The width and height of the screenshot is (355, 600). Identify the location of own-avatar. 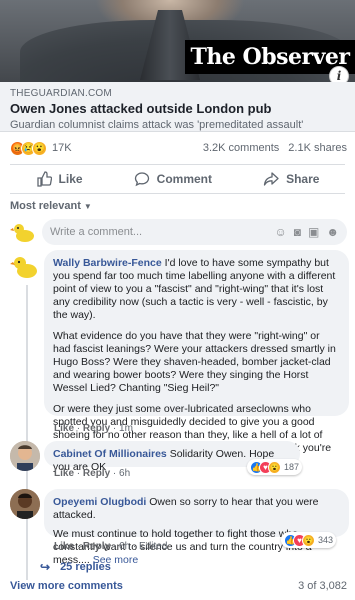
(23, 232).